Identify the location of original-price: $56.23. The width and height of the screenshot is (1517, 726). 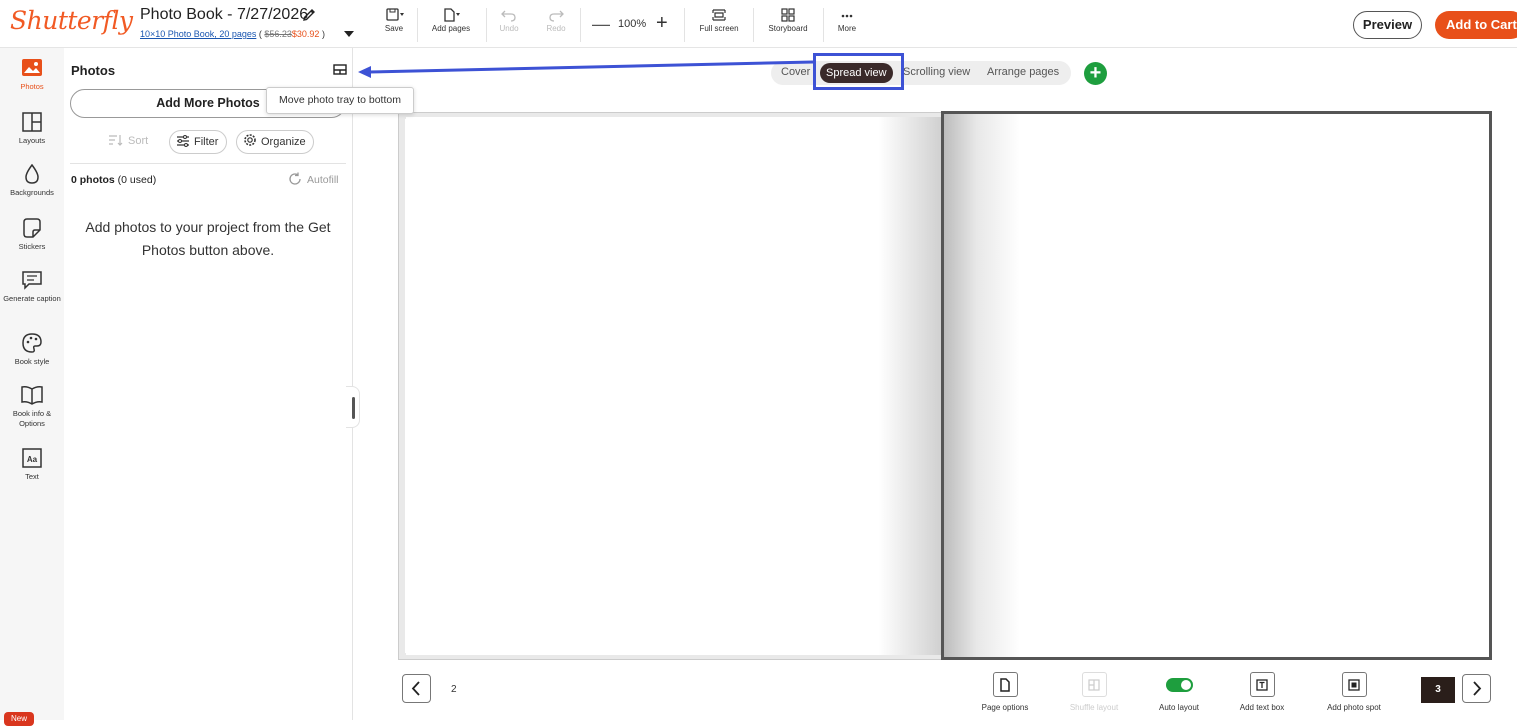
(278, 34).